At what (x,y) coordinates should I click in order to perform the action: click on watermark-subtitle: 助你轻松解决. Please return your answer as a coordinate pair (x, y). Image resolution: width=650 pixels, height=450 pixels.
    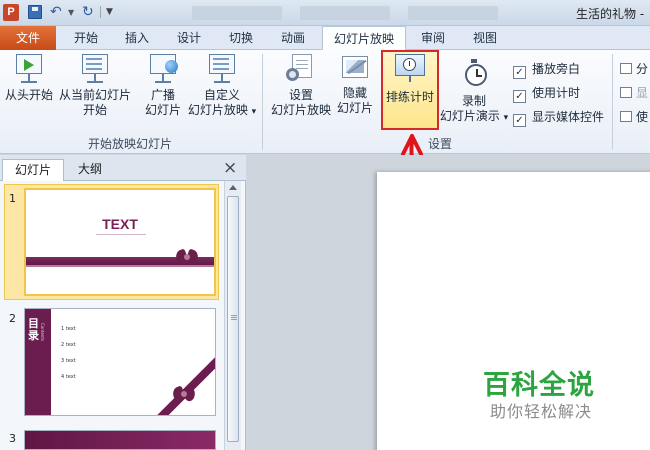
    Looking at the image, I should click on (541, 411).